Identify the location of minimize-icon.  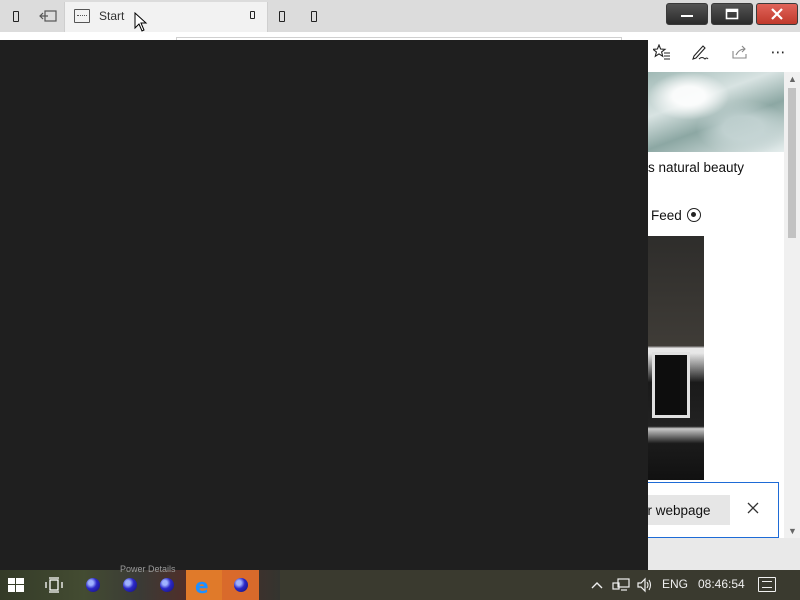
(687, 16).